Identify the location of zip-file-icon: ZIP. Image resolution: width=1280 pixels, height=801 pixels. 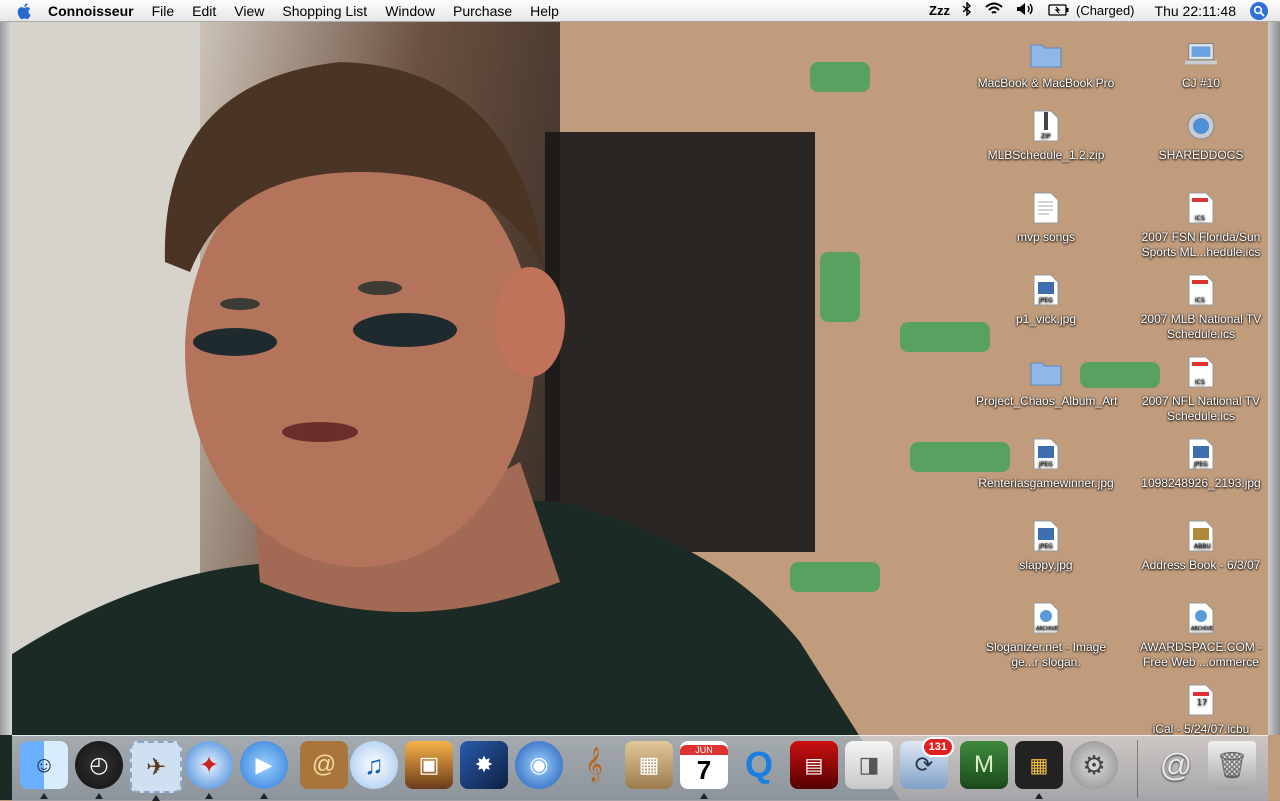
(1046, 126).